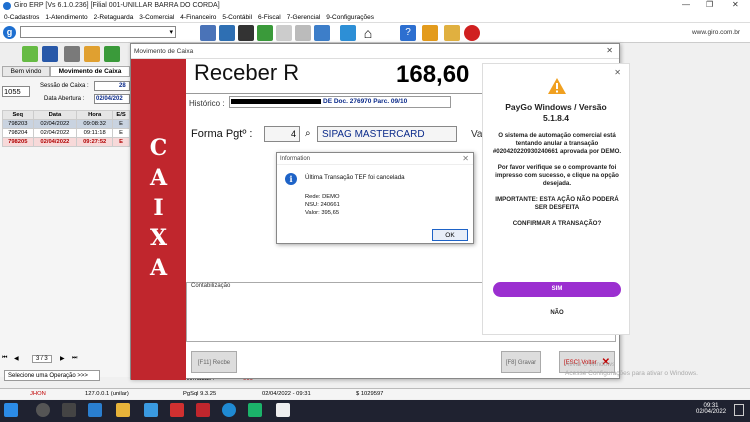 The width and height of the screenshot is (750, 422). Describe the element at coordinates (74, 358) in the screenshot. I see `last-page-icon: ⏭` at that location.